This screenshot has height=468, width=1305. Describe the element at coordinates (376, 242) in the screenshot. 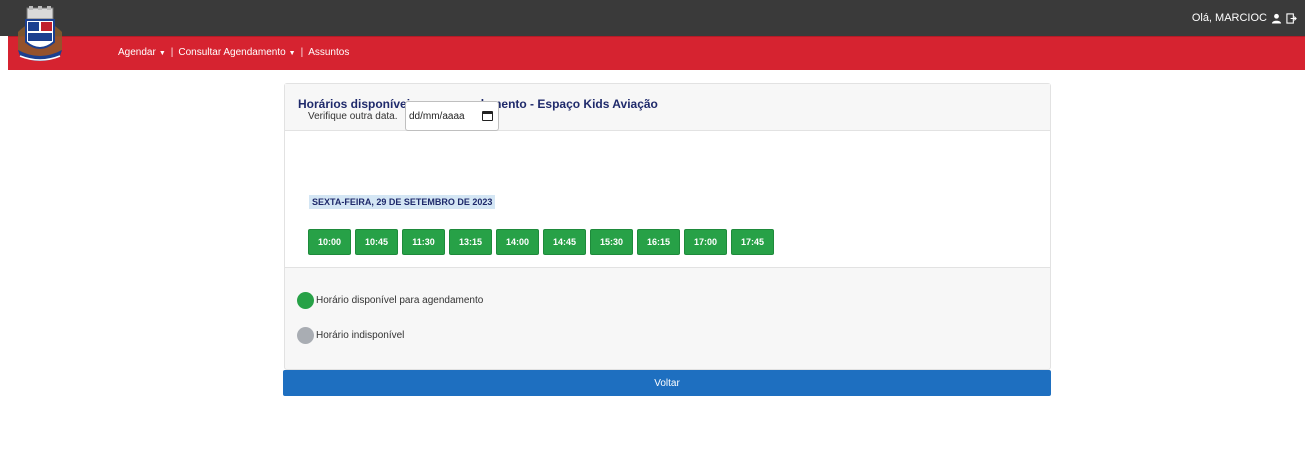

I see `time-slot-button: 10:45` at that location.